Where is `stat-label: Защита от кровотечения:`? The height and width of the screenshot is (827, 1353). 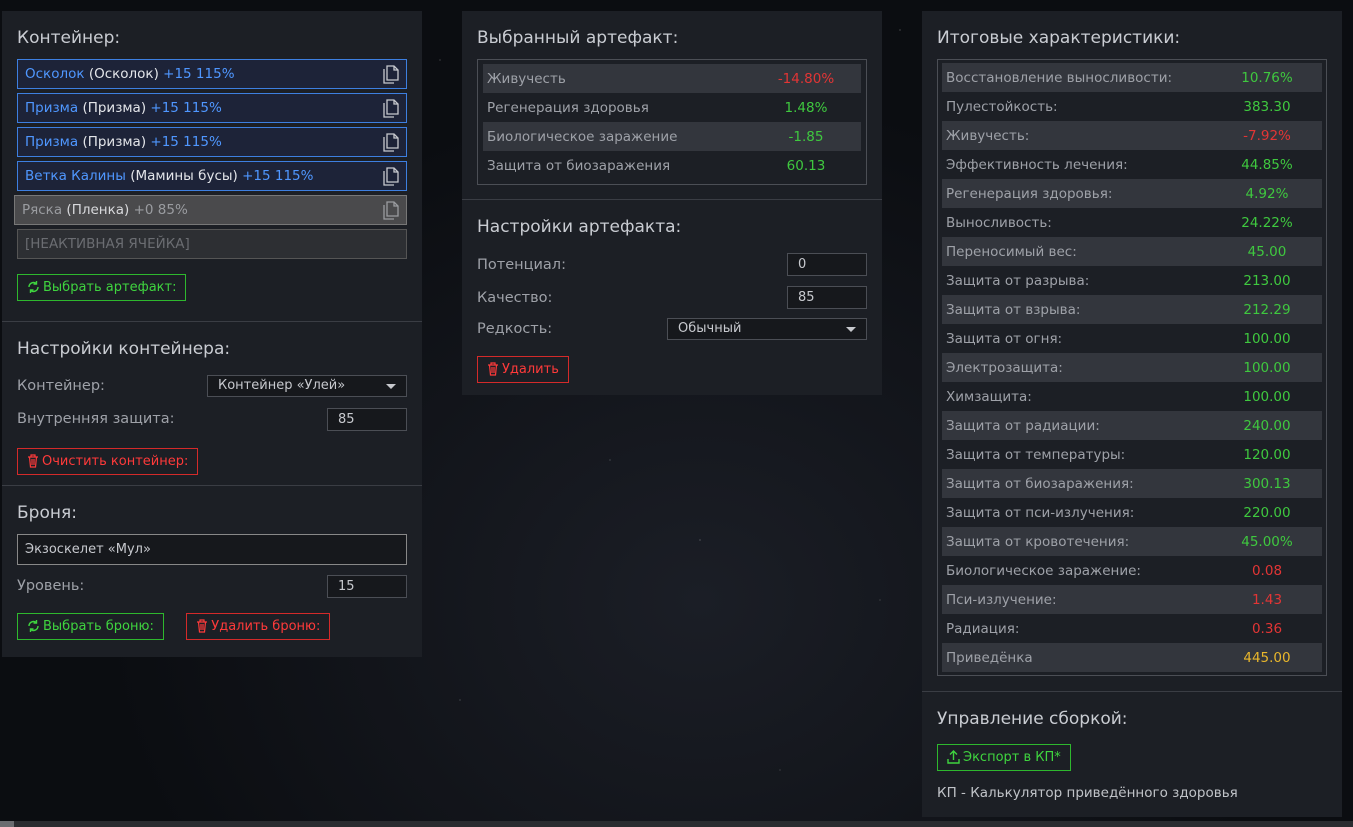
stat-label: Защита от кровотечения: is located at coordinates (1038, 541).